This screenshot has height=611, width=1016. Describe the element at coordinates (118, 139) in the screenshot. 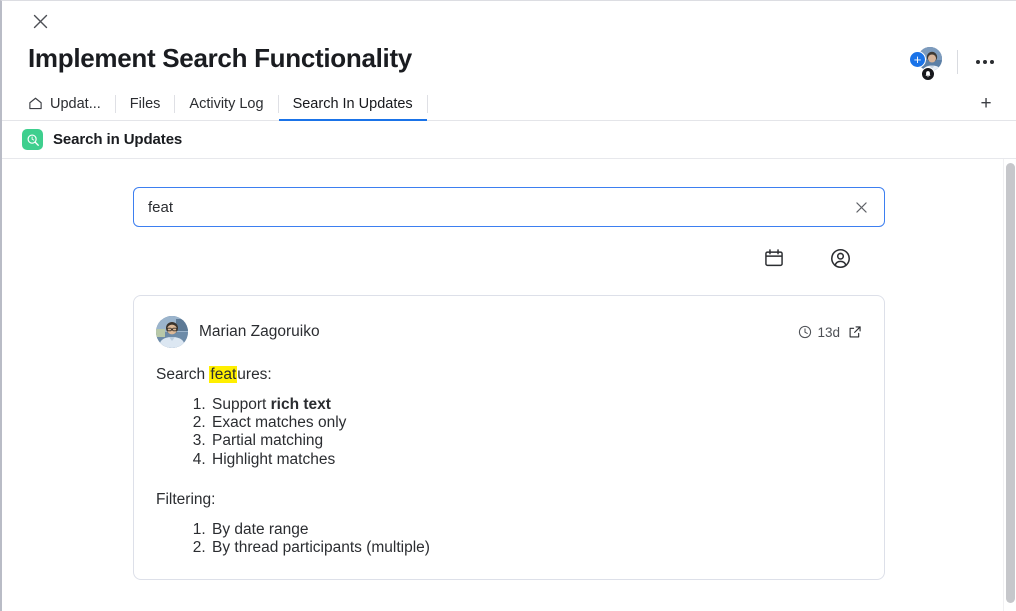

I see `app-title: Search in Updates` at that location.